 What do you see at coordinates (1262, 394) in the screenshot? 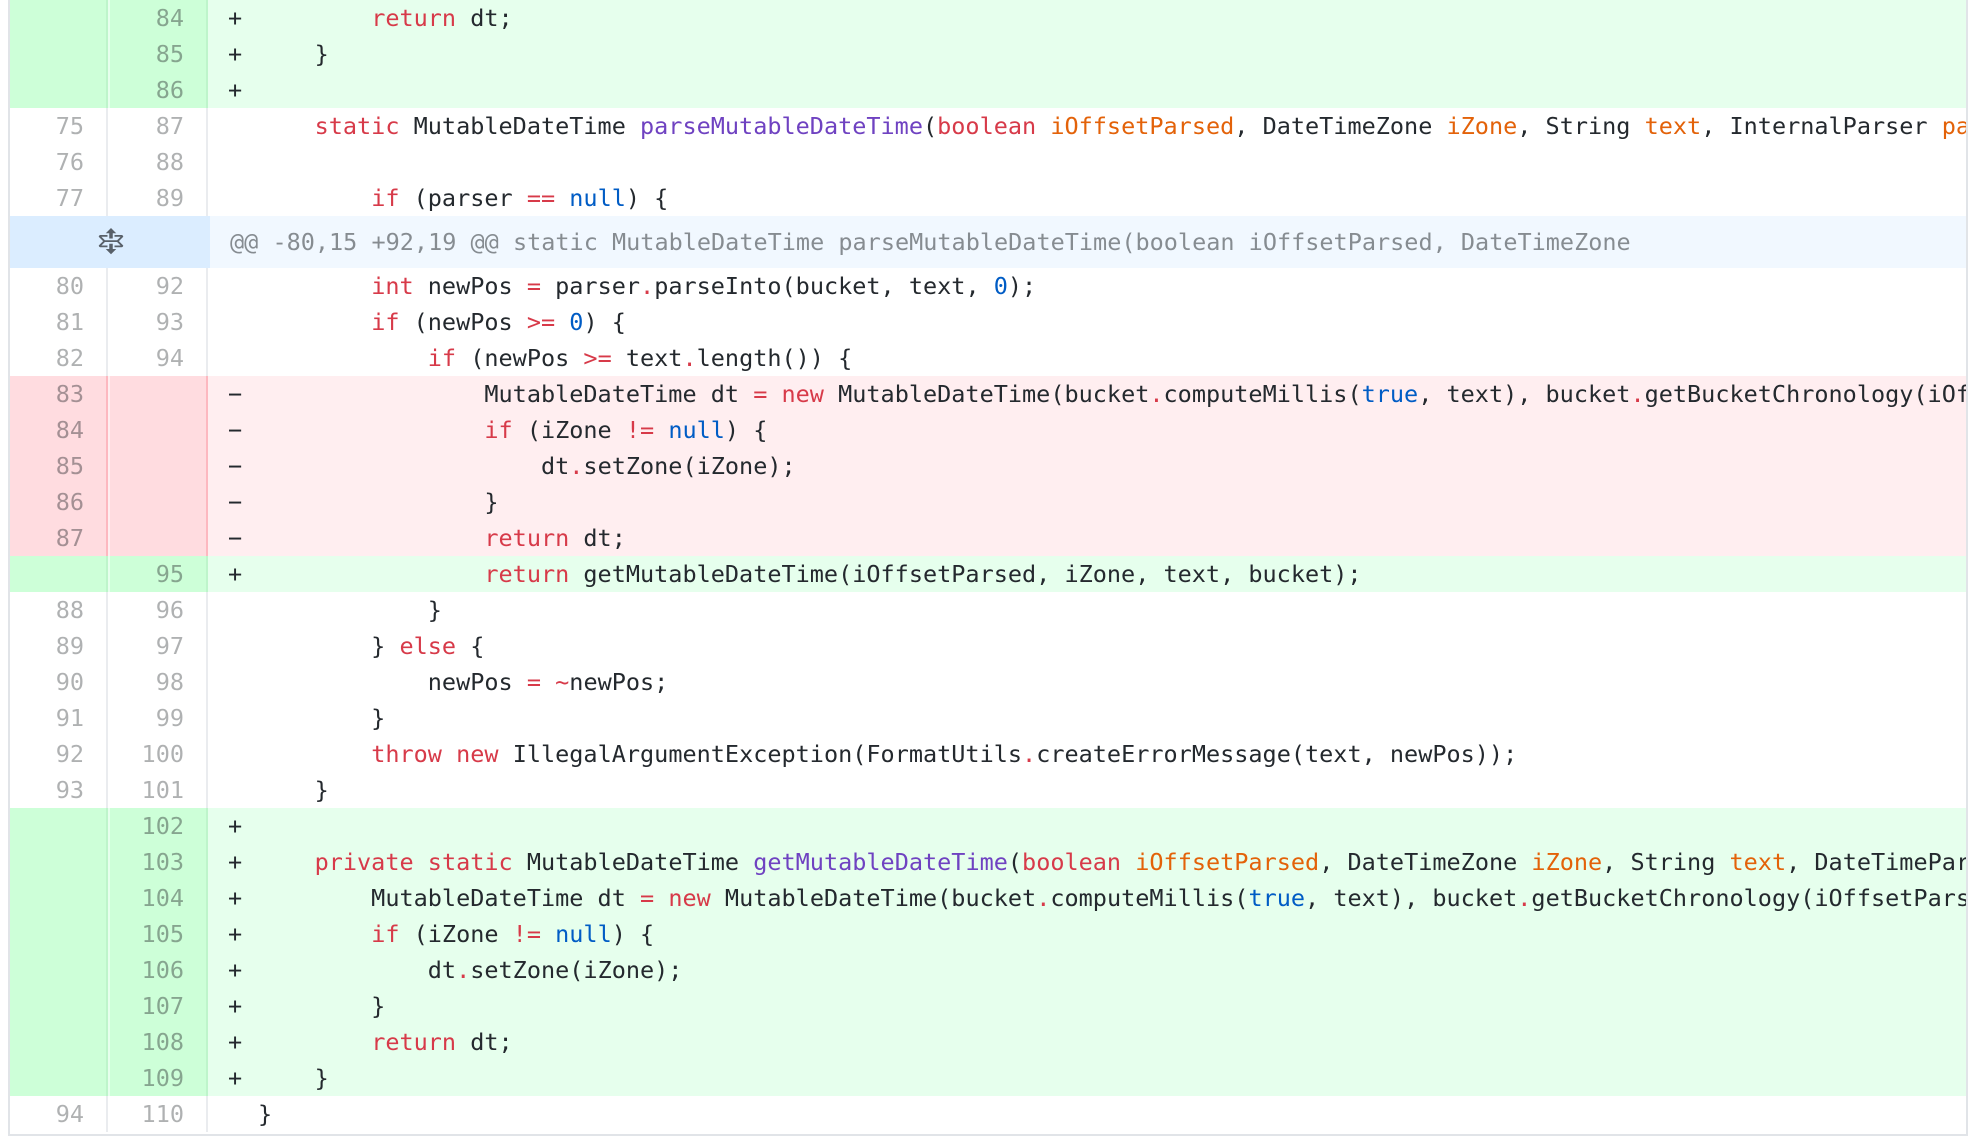
I see `code-token: computeMillis(` at bounding box center [1262, 394].